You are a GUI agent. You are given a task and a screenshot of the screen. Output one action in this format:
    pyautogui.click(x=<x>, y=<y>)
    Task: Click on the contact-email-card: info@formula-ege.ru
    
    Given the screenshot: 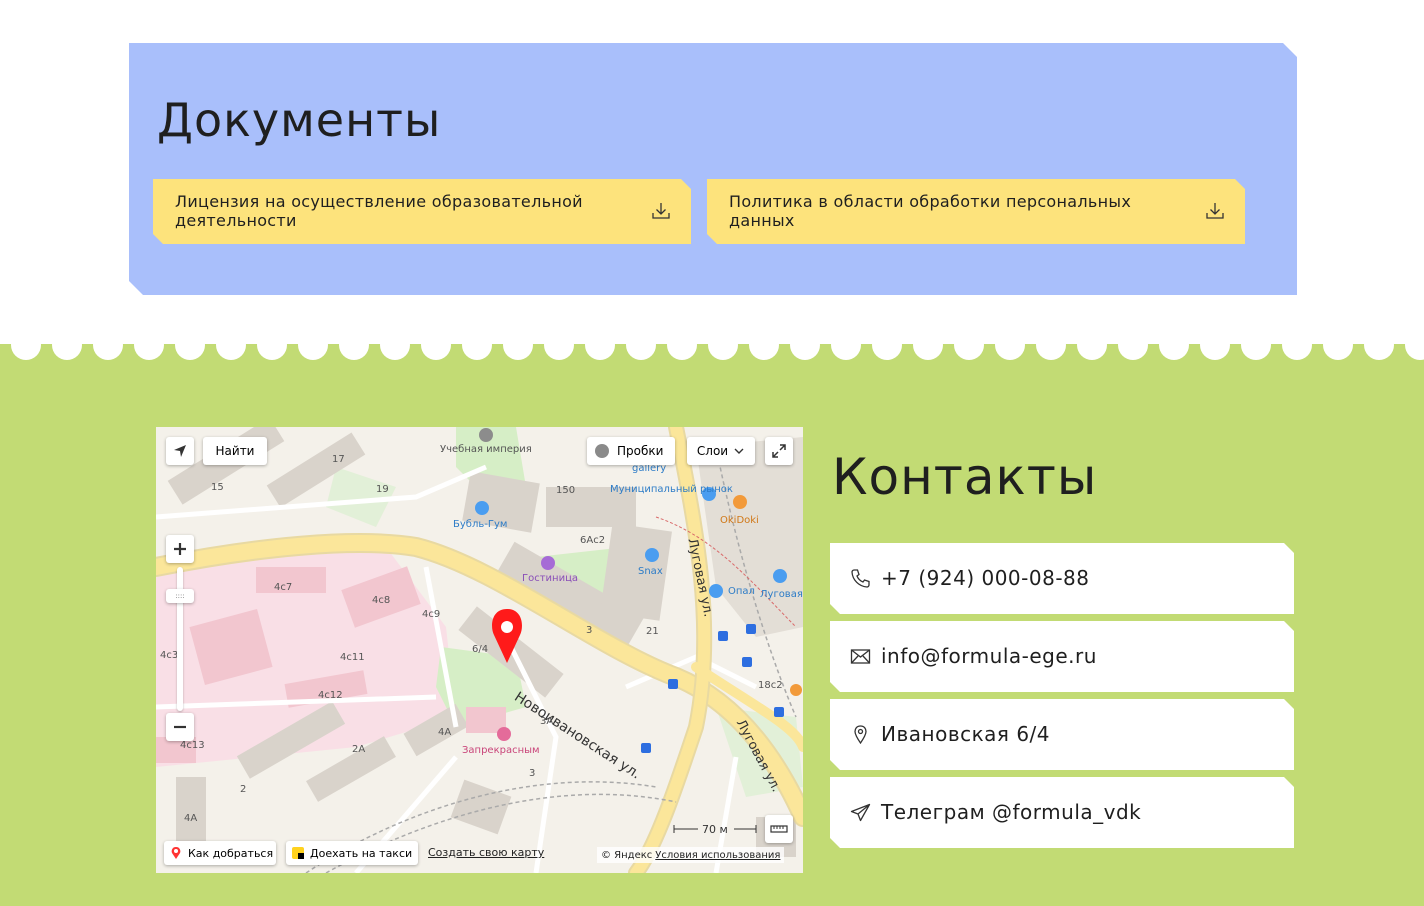 What is the action you would take?
    pyautogui.click(x=1062, y=656)
    